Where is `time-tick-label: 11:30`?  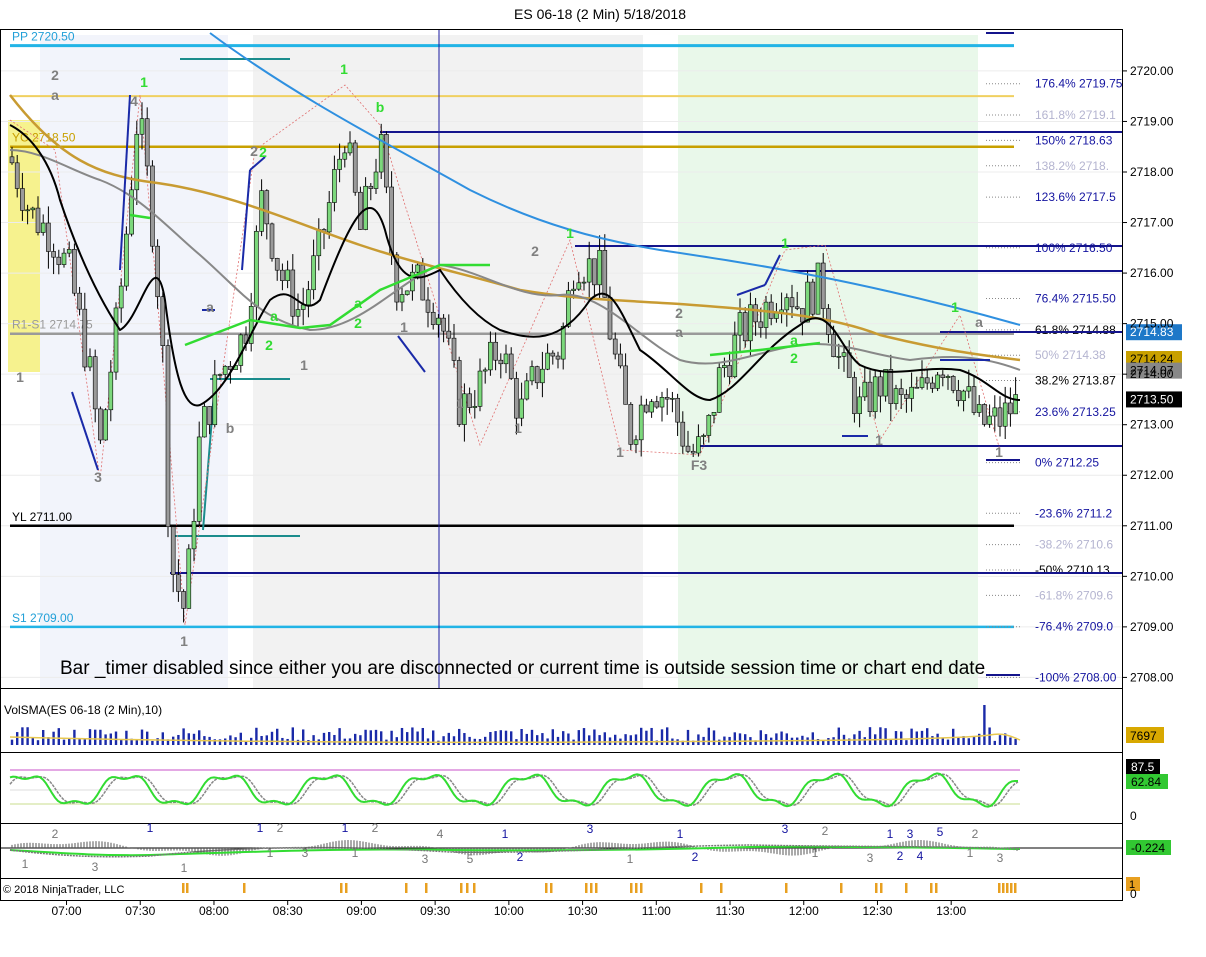
time-tick-label: 11:30 is located at coordinates (729, 911).